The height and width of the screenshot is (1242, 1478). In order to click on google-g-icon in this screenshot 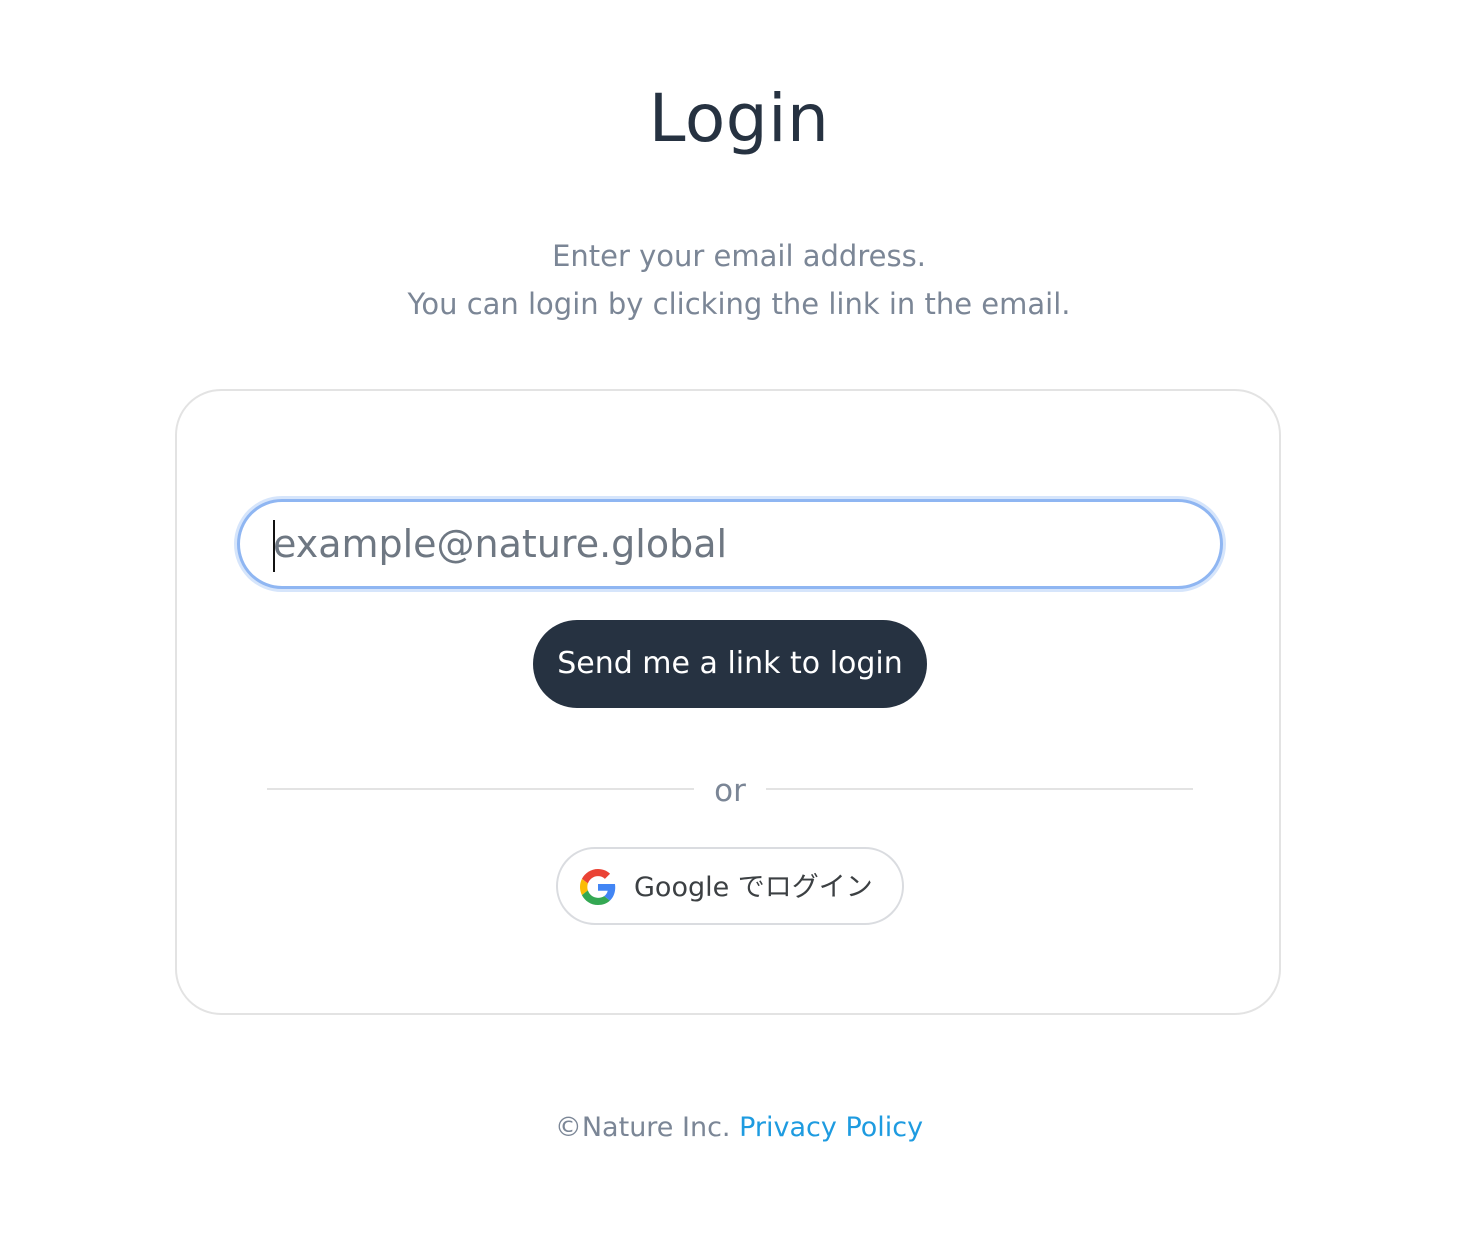, I will do `click(598, 887)`.